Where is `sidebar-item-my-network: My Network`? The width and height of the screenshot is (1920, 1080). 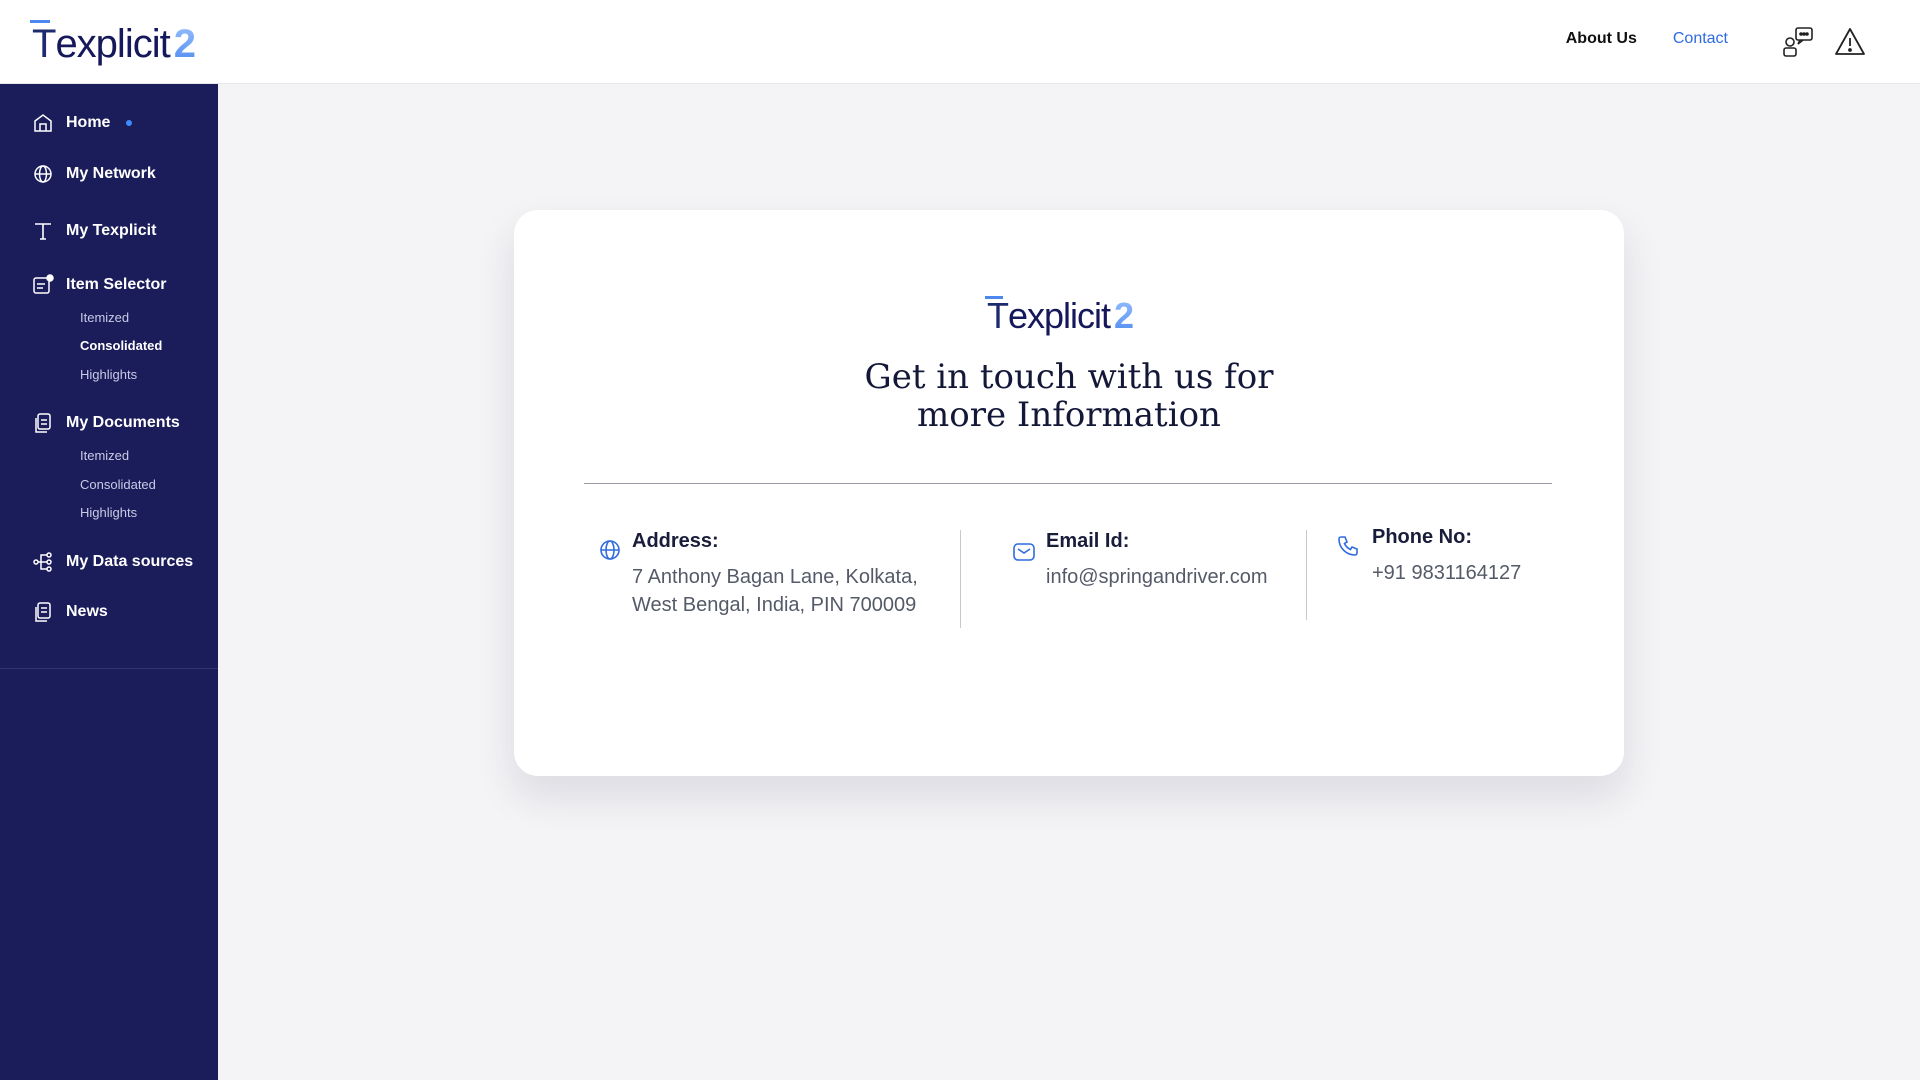 sidebar-item-my-network: My Network is located at coordinates (94, 174).